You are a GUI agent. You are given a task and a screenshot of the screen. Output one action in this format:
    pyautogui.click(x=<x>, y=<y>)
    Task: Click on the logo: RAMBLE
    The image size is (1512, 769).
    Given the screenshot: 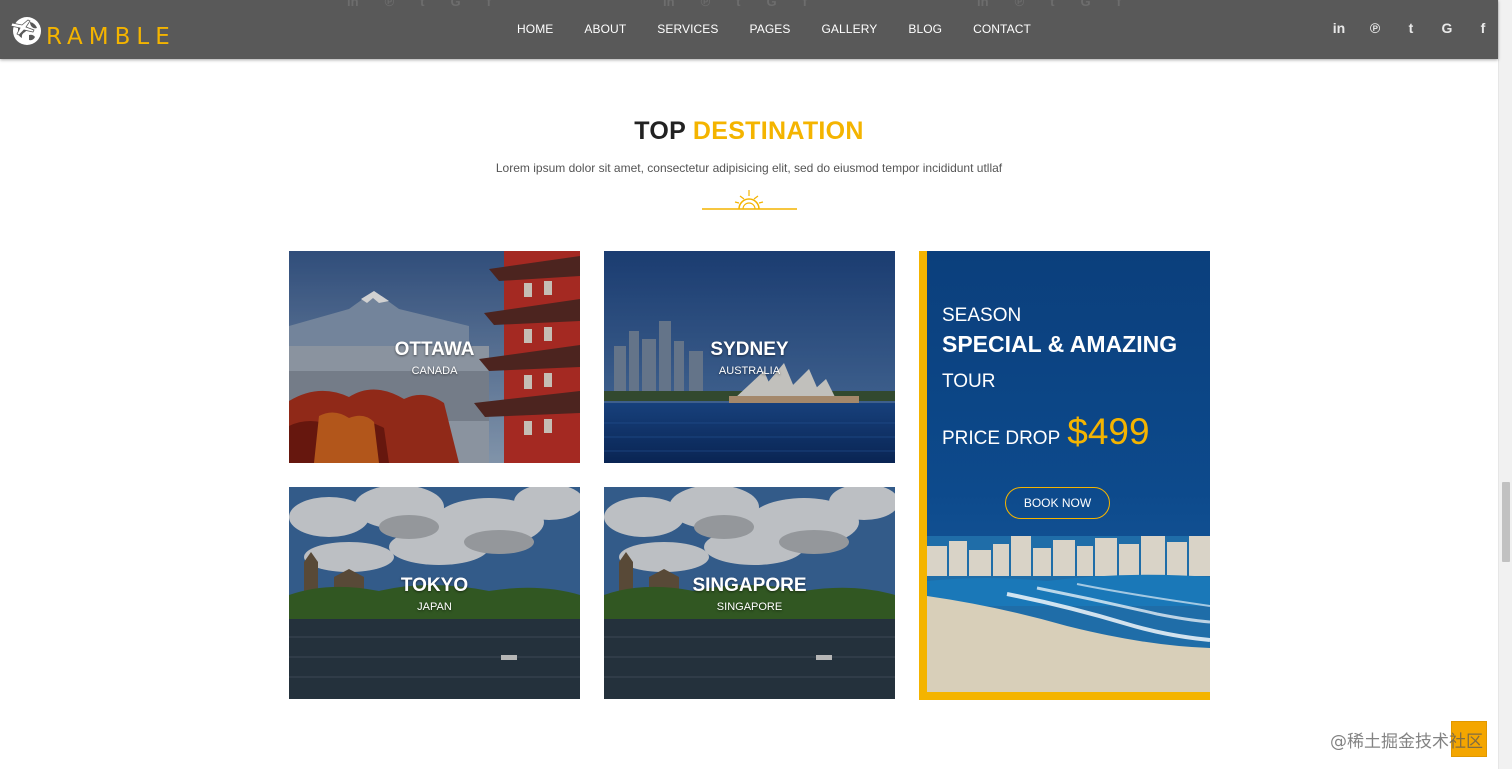 What is the action you would take?
    pyautogui.click(x=93, y=30)
    